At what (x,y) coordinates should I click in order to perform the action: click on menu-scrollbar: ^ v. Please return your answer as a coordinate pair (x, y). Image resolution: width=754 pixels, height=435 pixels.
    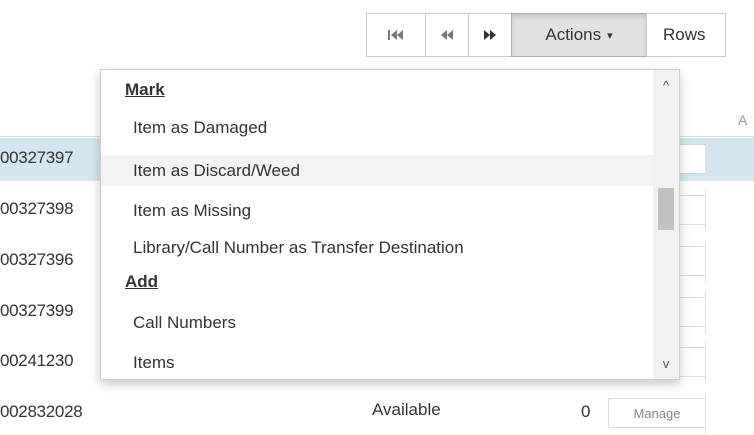
    Looking at the image, I should click on (666, 224).